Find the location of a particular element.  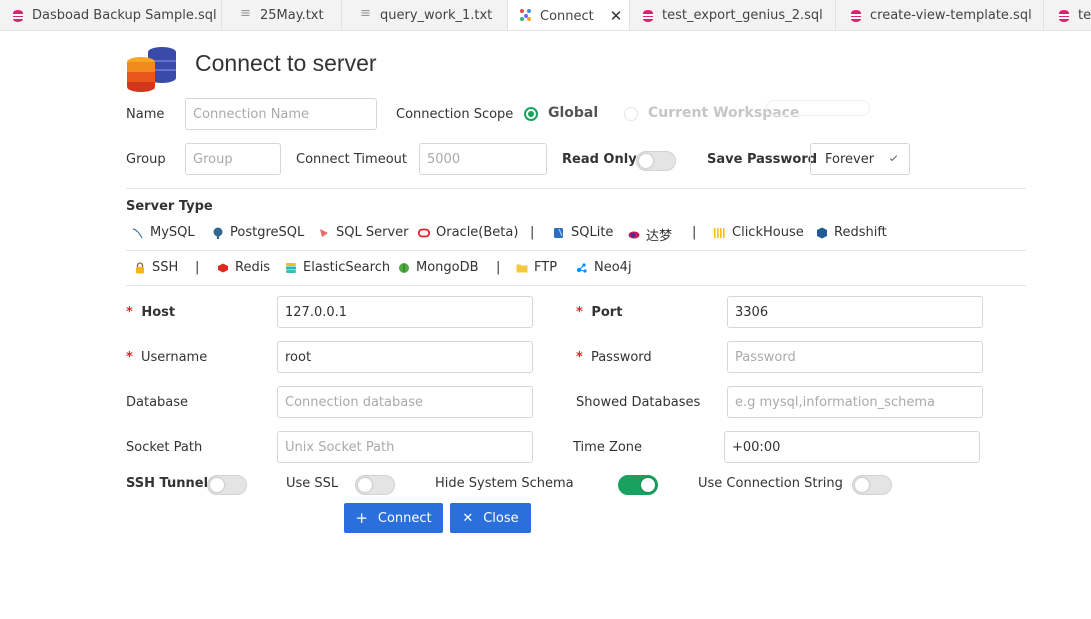

use-connection-string-toggle is located at coordinates (872, 485).